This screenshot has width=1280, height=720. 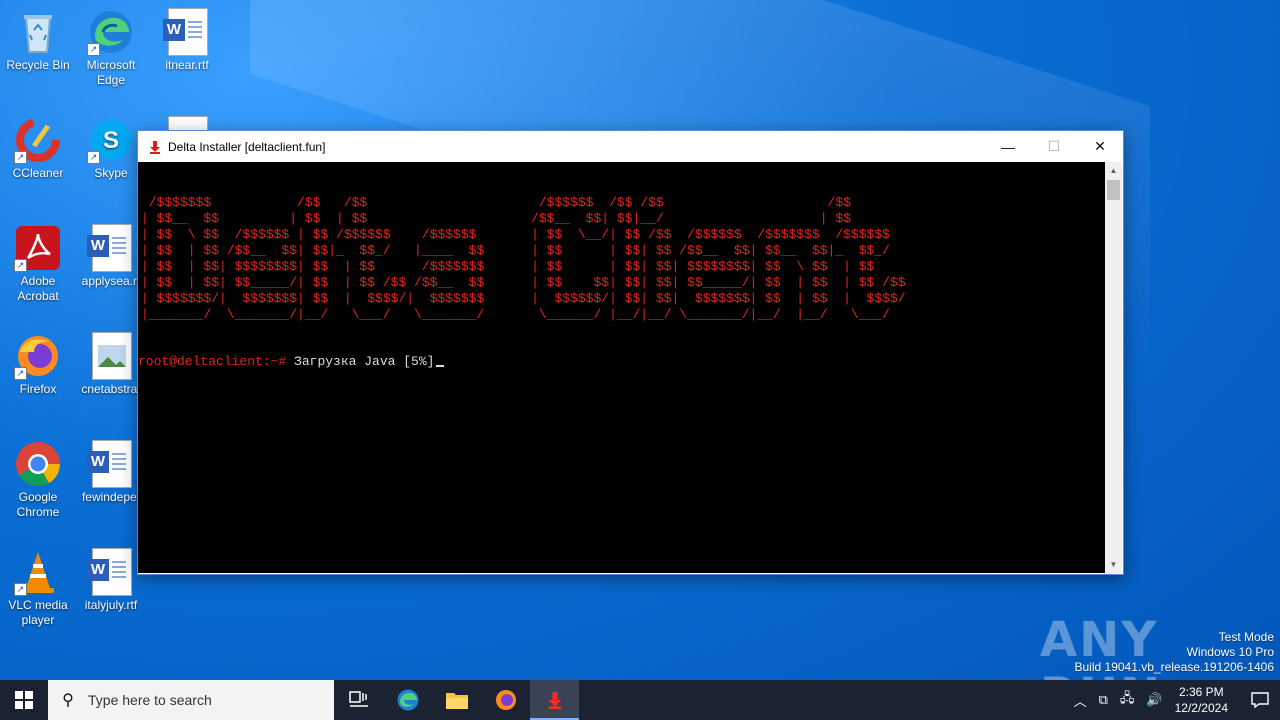 What do you see at coordinates (38, 248) in the screenshot?
I see `adobe-acrobat-icon: ↗` at bounding box center [38, 248].